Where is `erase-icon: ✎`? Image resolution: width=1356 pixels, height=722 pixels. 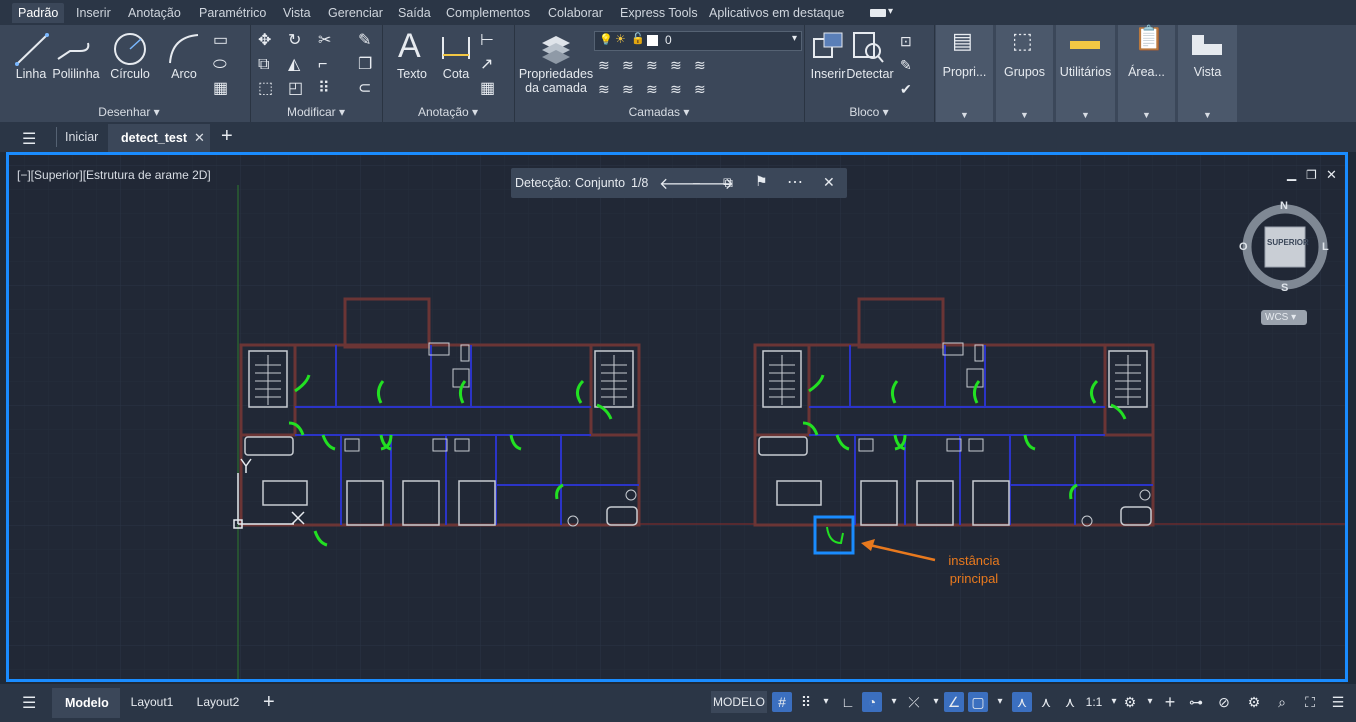 erase-icon: ✎ is located at coordinates (364, 41).